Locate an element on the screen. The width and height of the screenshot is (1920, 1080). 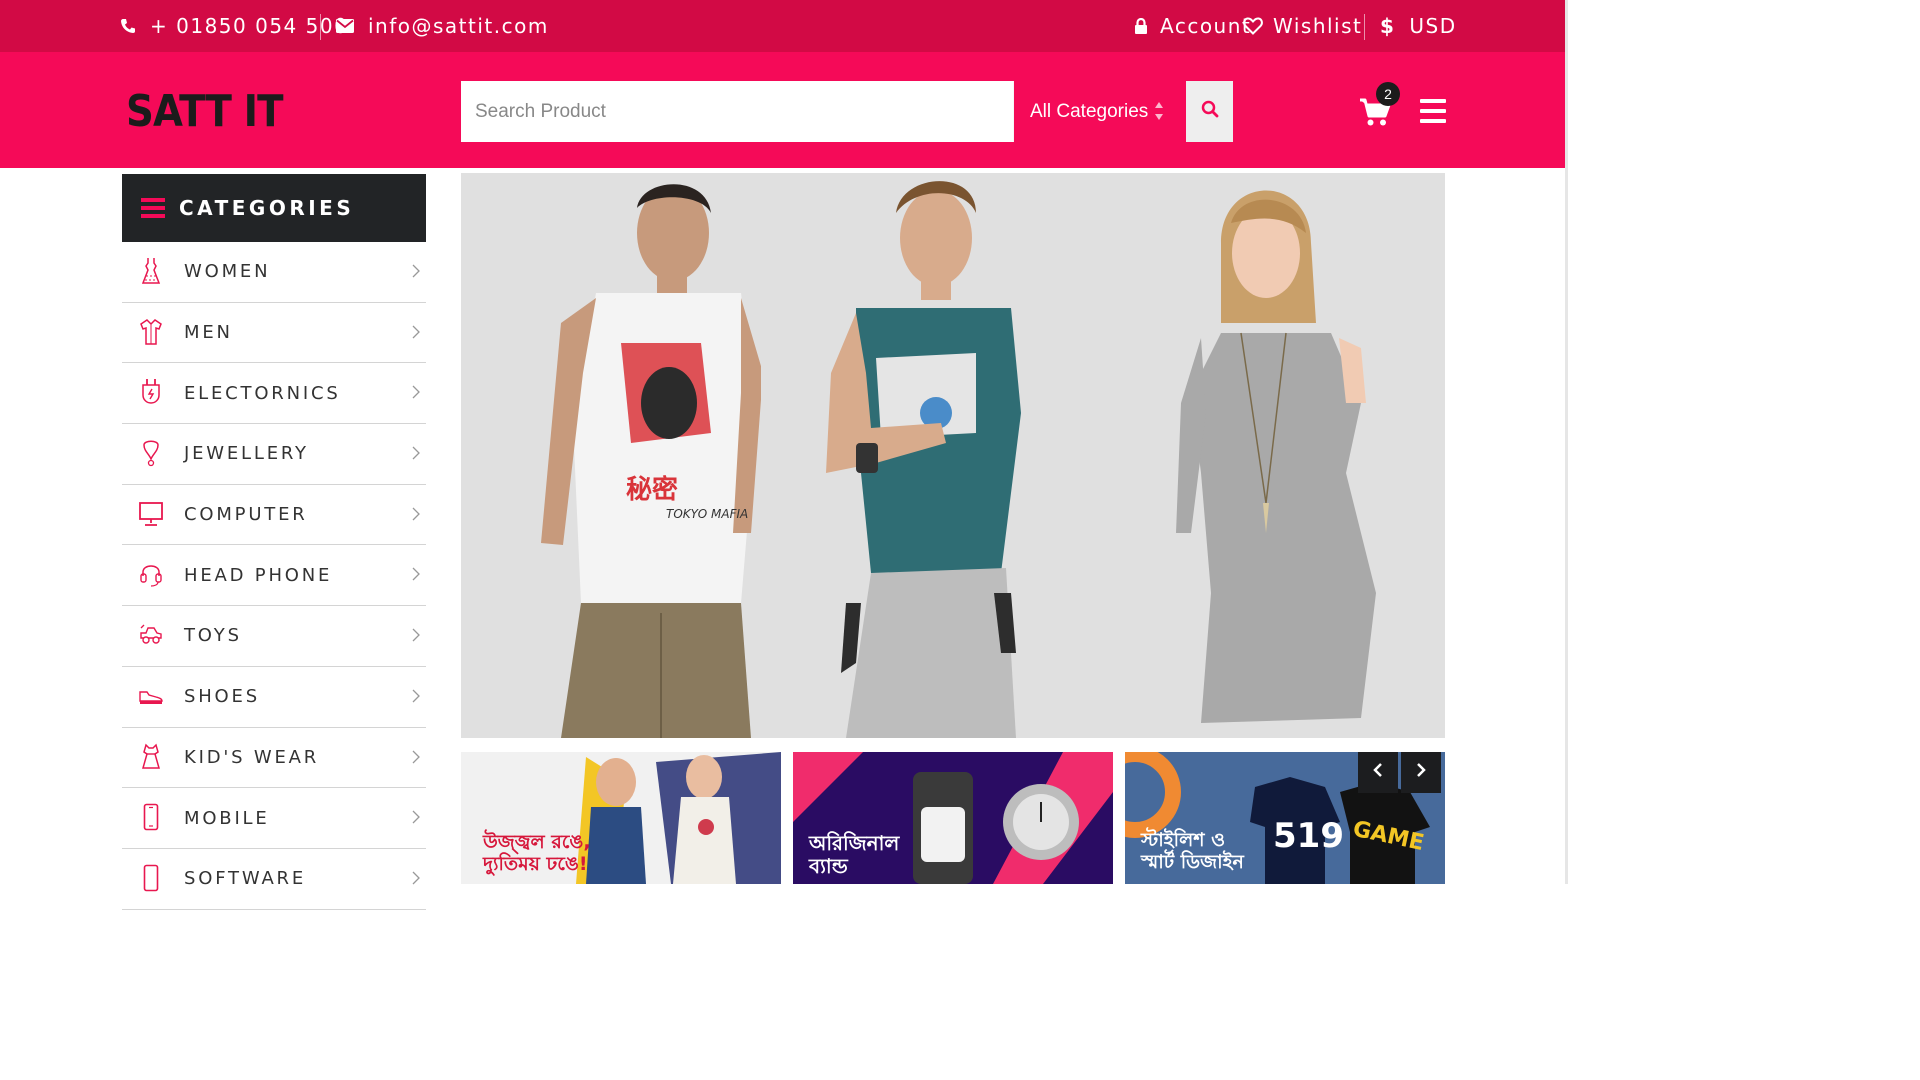
category-label: MOBILE is located at coordinates (227, 818).